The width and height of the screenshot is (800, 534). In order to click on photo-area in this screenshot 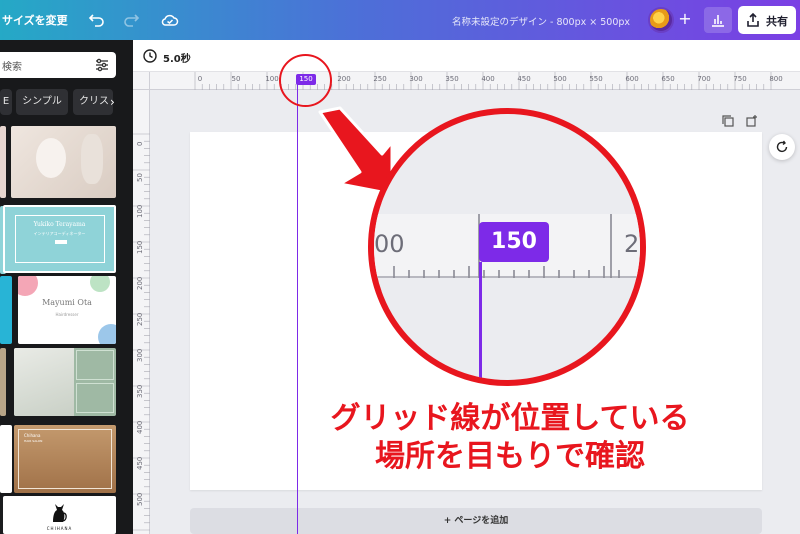, I will do `click(44, 382)`.